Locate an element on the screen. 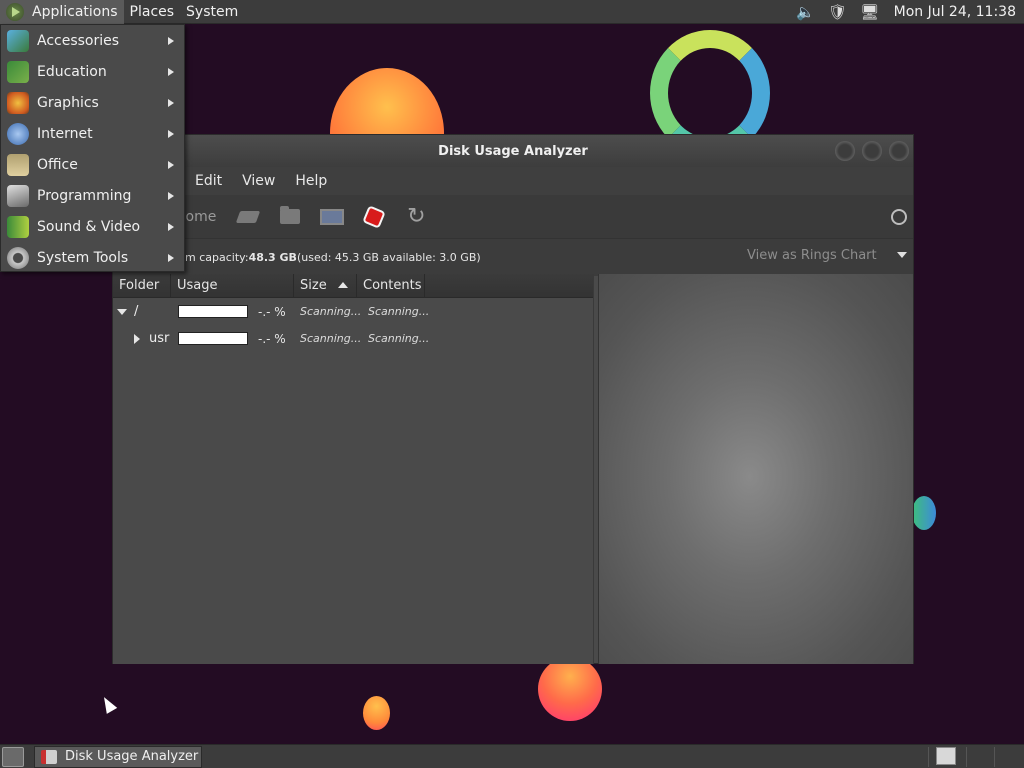 Image resolution: width=1024 pixels, height=768 pixels. applications-menu: Applications is located at coordinates (62, 12).